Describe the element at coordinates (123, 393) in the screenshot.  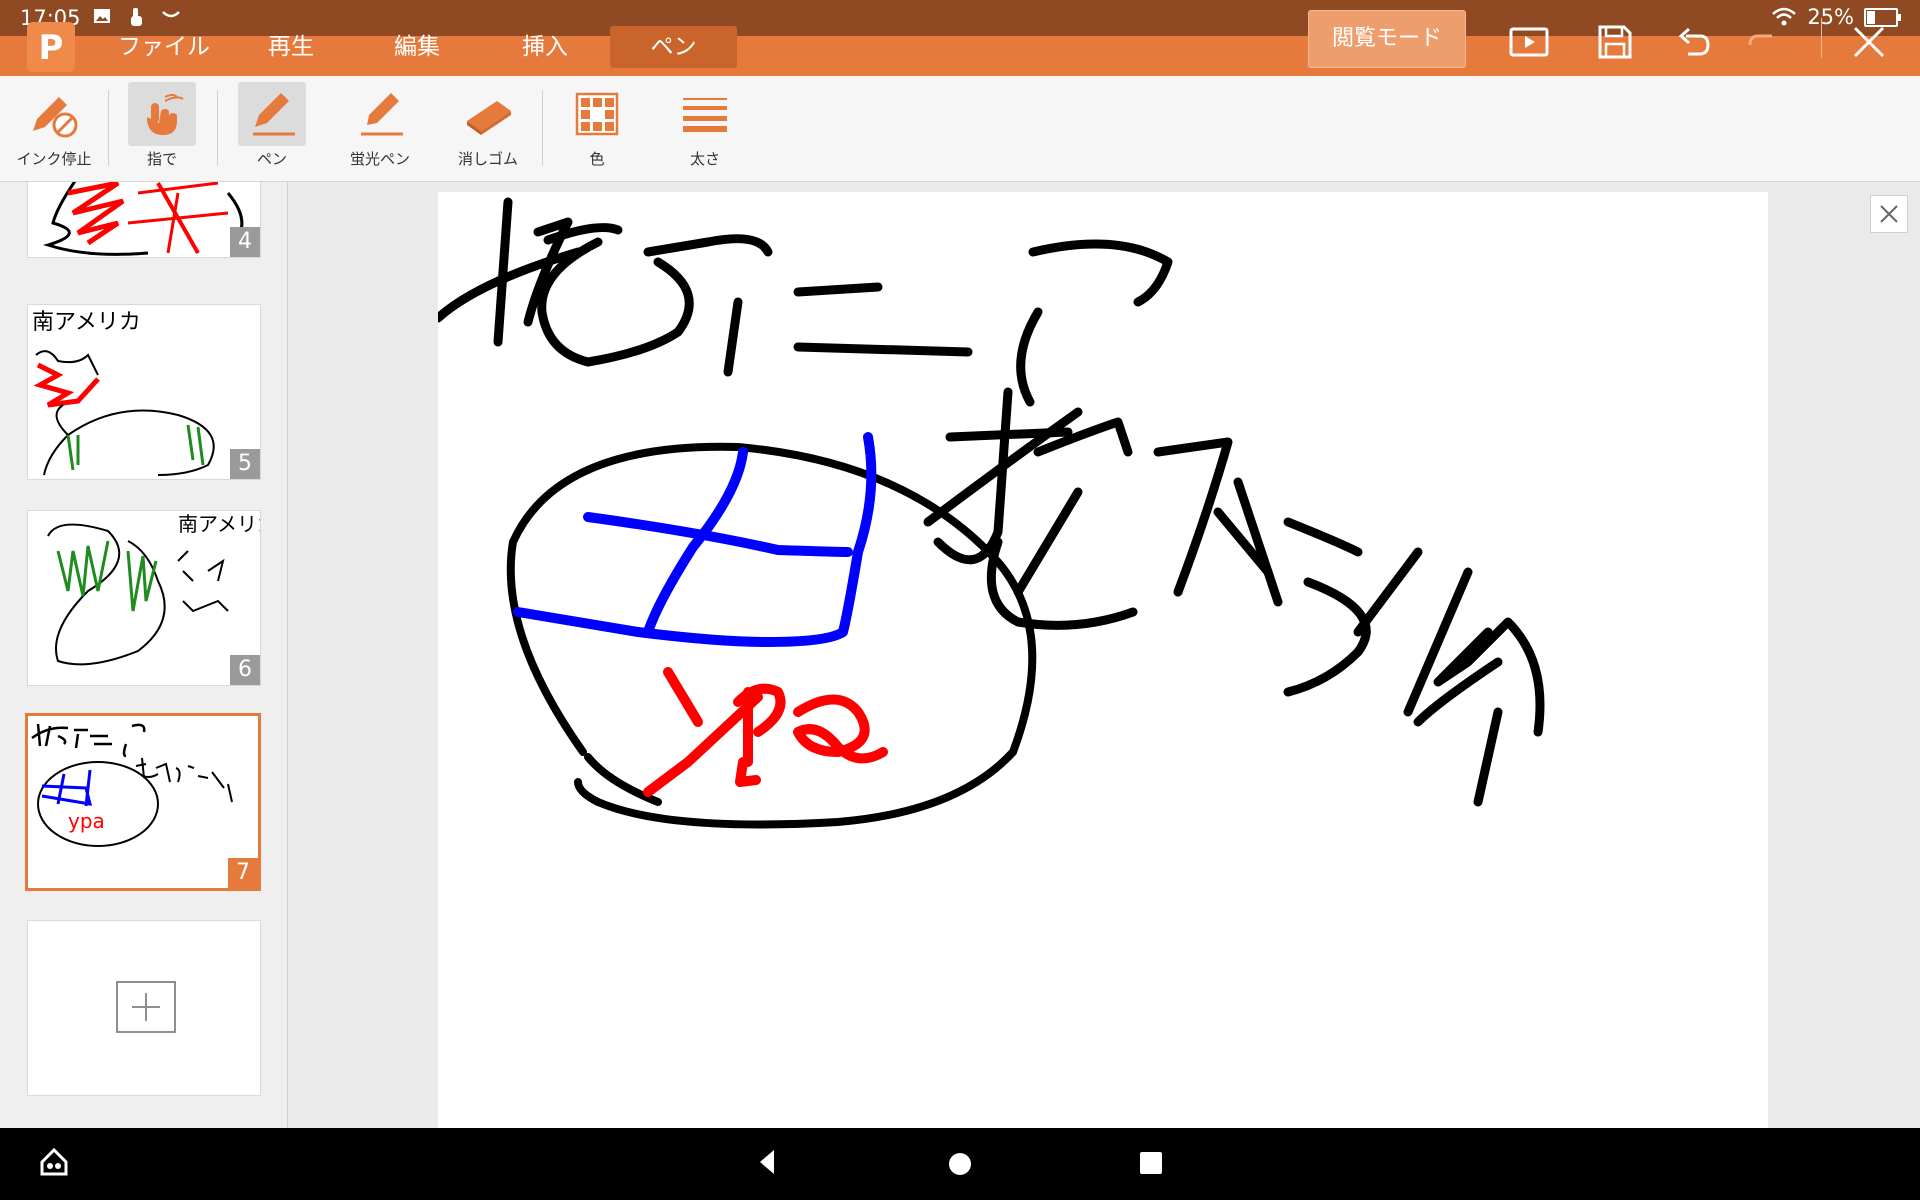
I see `slide-5-drawing: 南アメリカ` at that location.